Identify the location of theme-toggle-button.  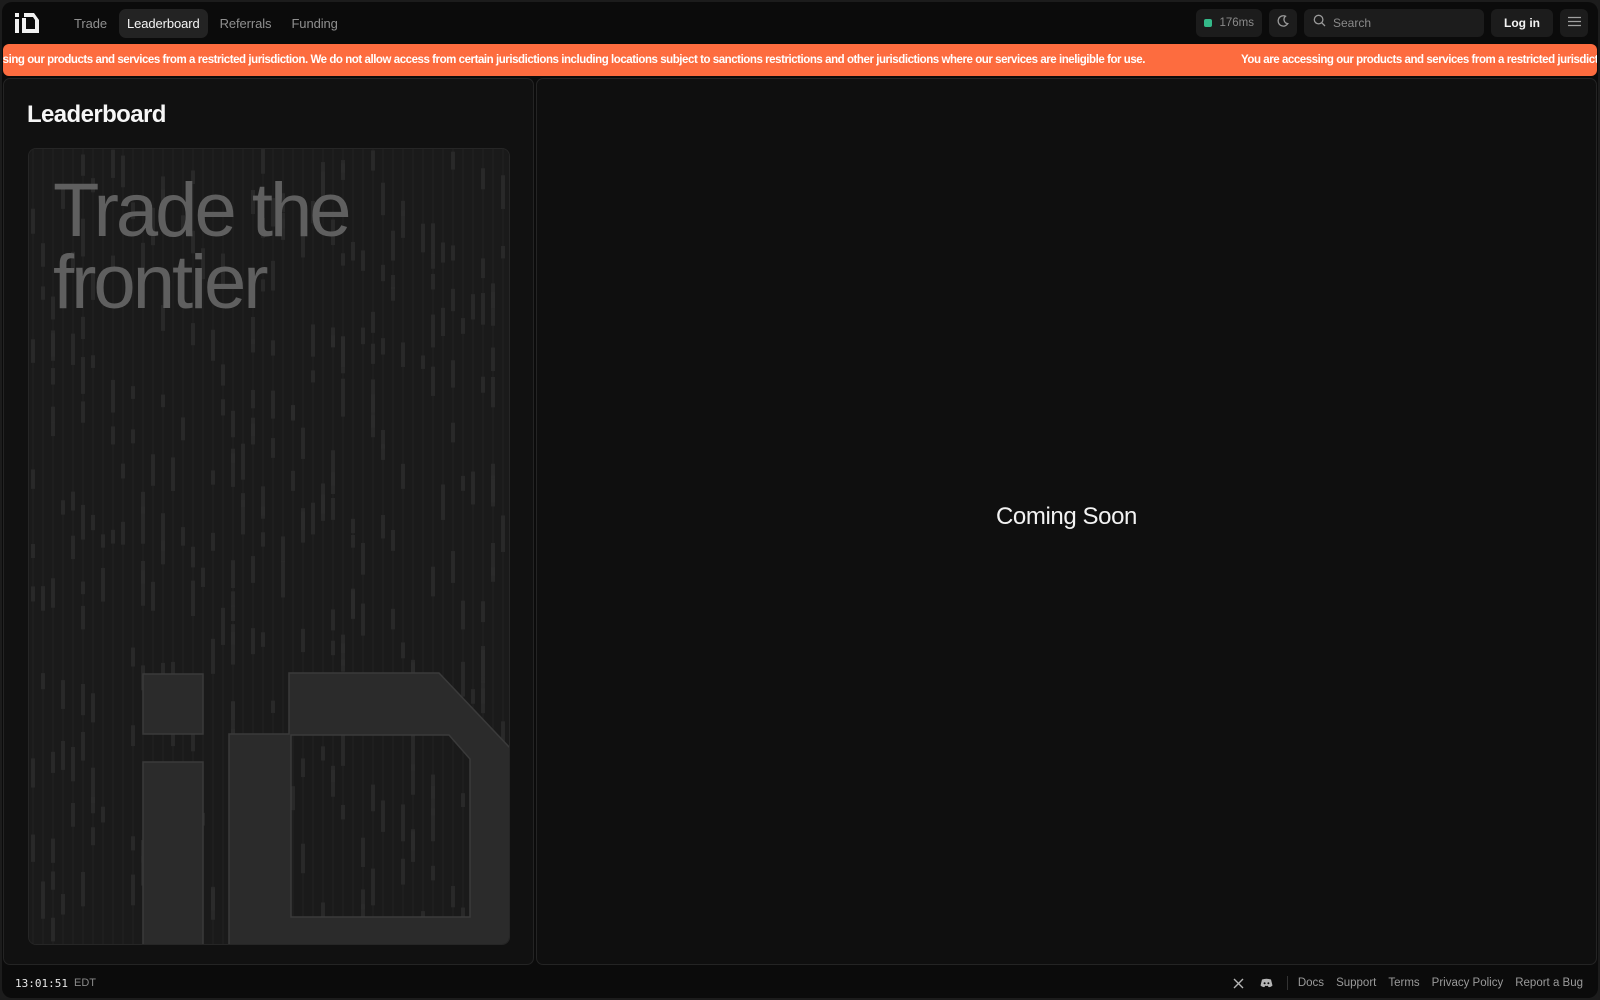
(1283, 23).